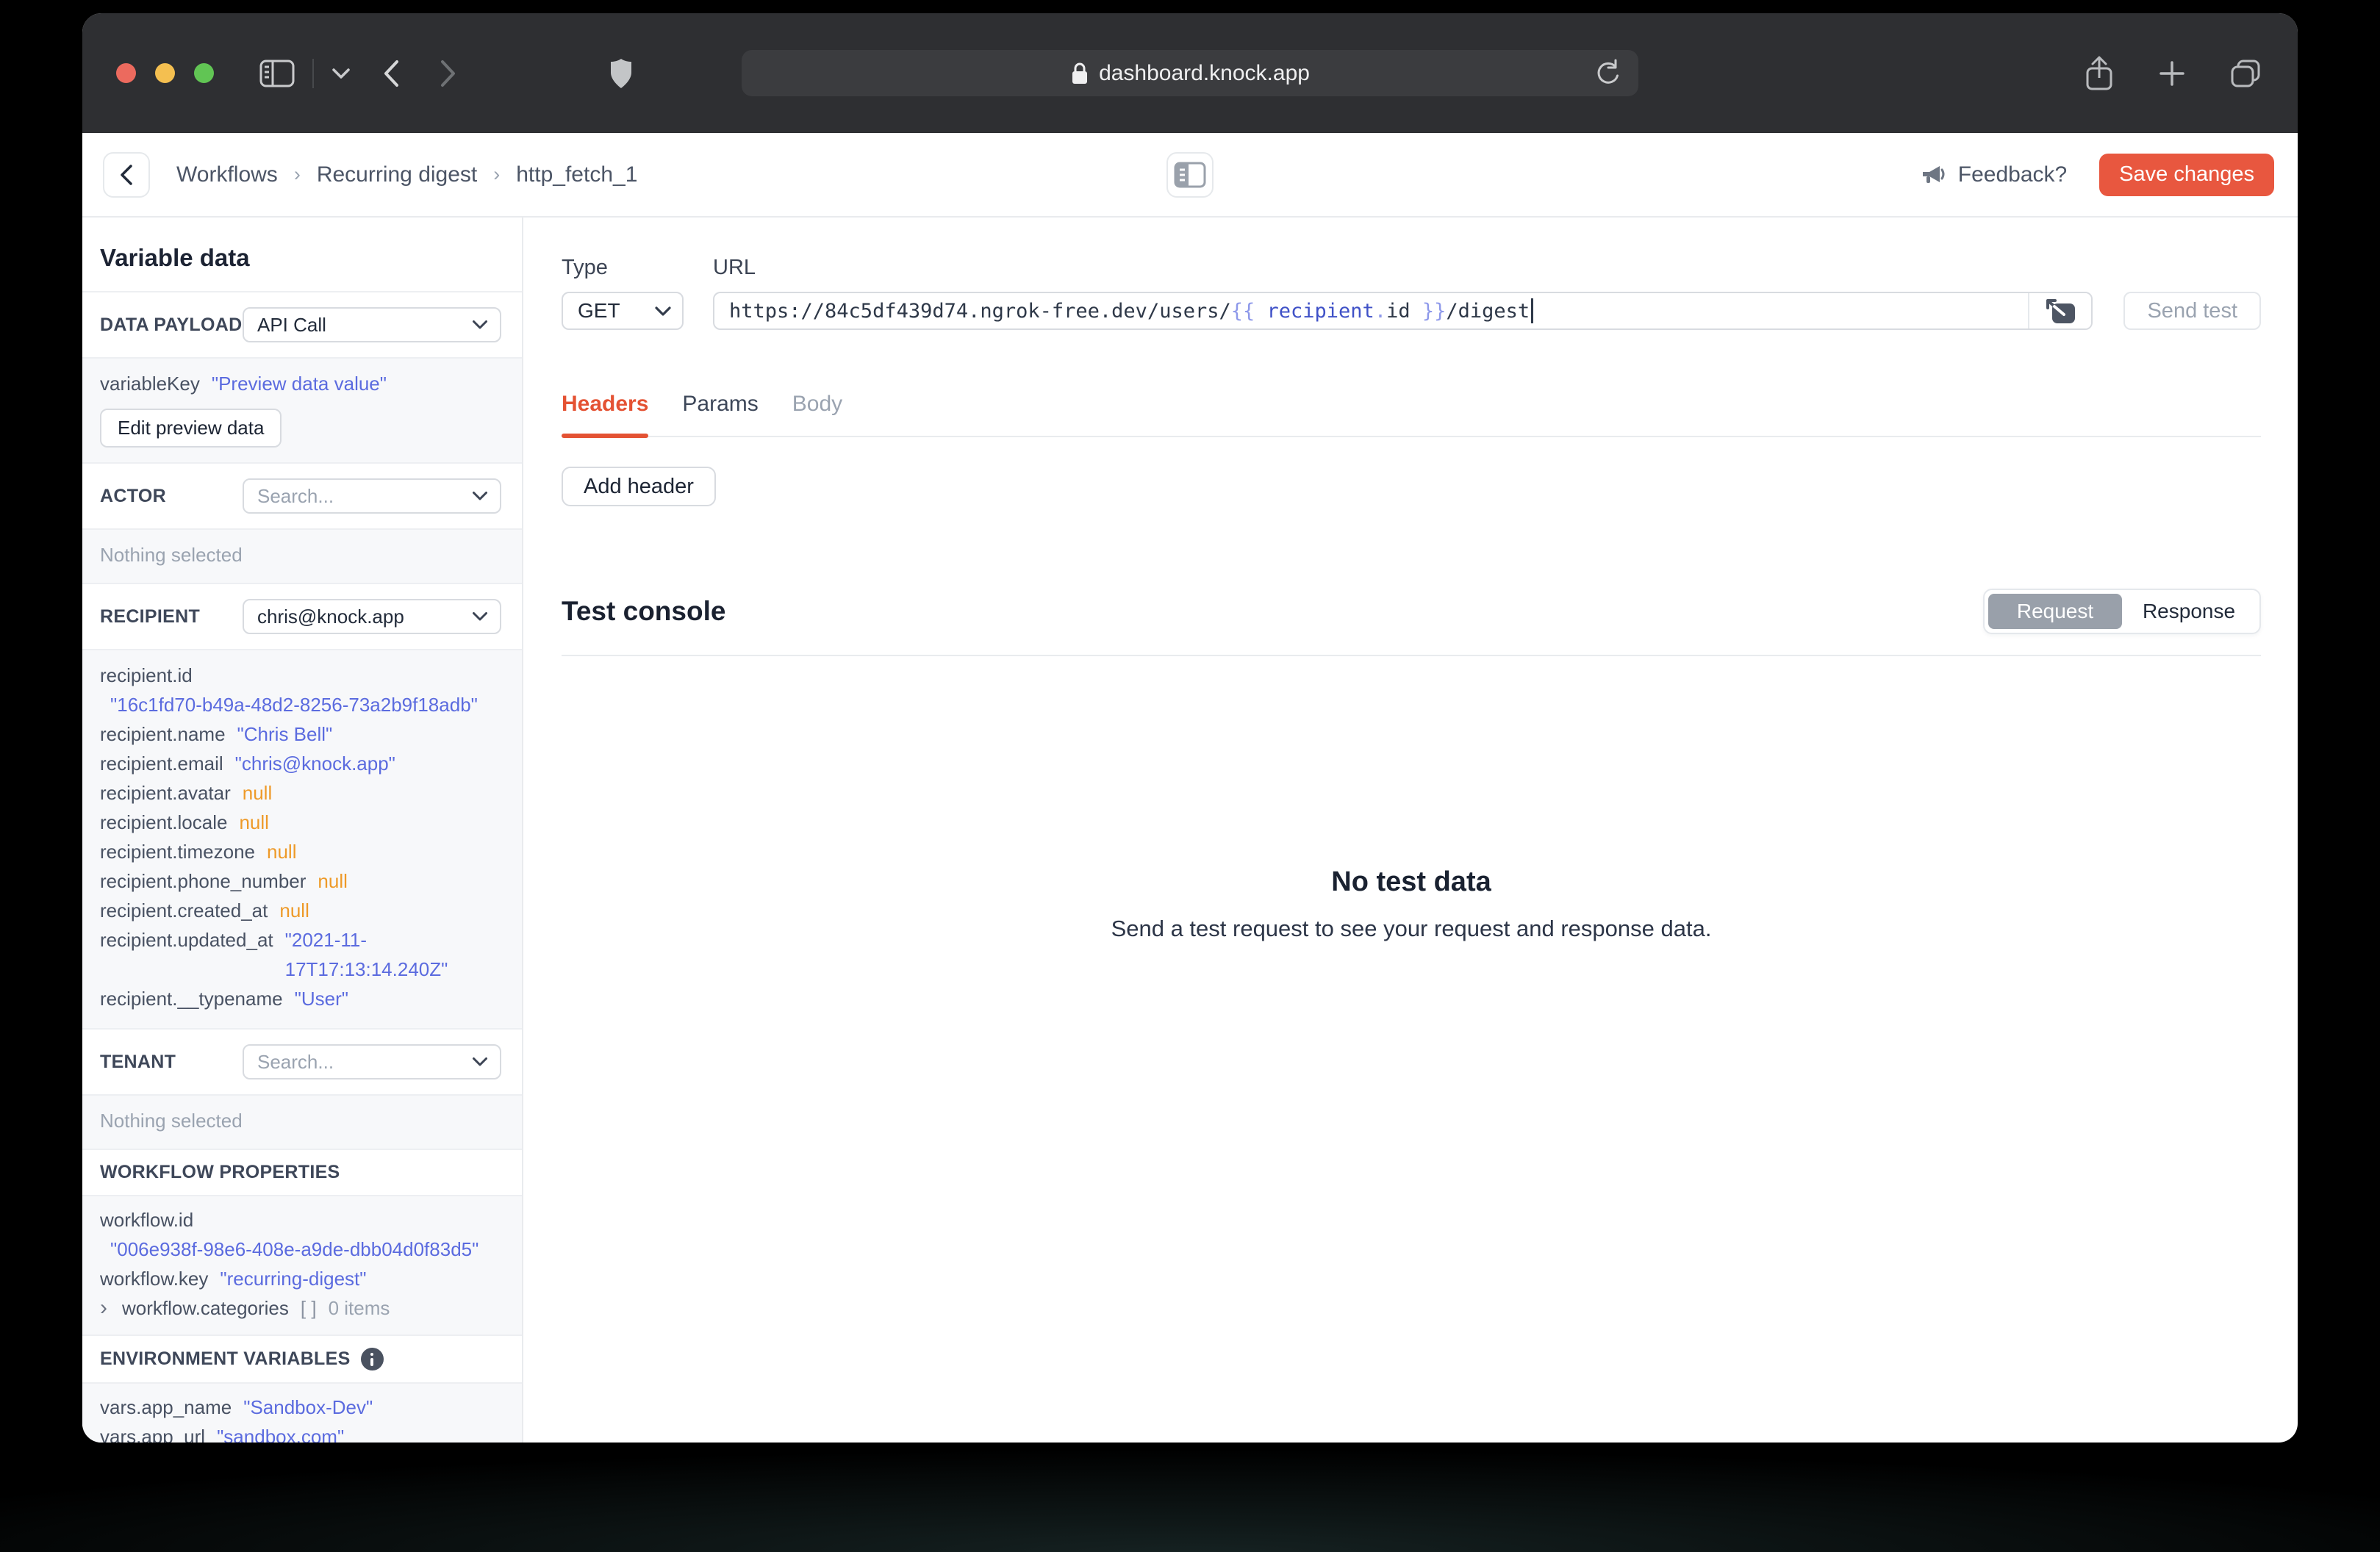 Image resolution: width=2380 pixels, height=1552 pixels. Describe the element at coordinates (277, 73) in the screenshot. I see `browser-sidebar-icon` at that location.